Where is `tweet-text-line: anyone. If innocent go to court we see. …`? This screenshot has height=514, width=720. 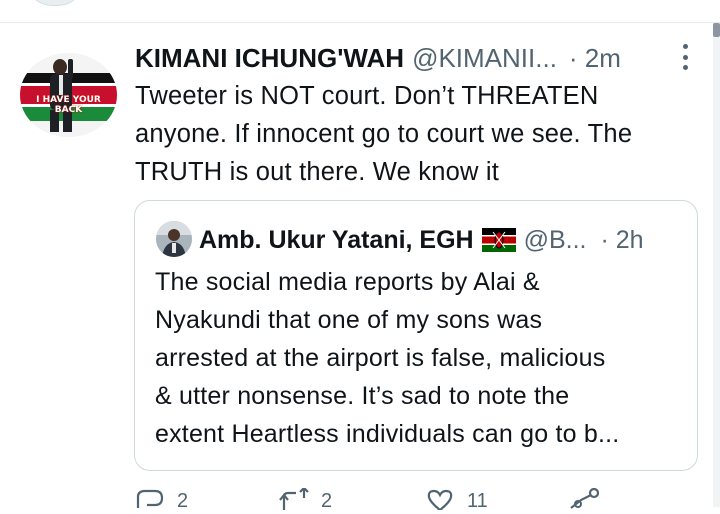
tweet-text-line: anyone. If innocent go to court we see. … is located at coordinates (384, 134).